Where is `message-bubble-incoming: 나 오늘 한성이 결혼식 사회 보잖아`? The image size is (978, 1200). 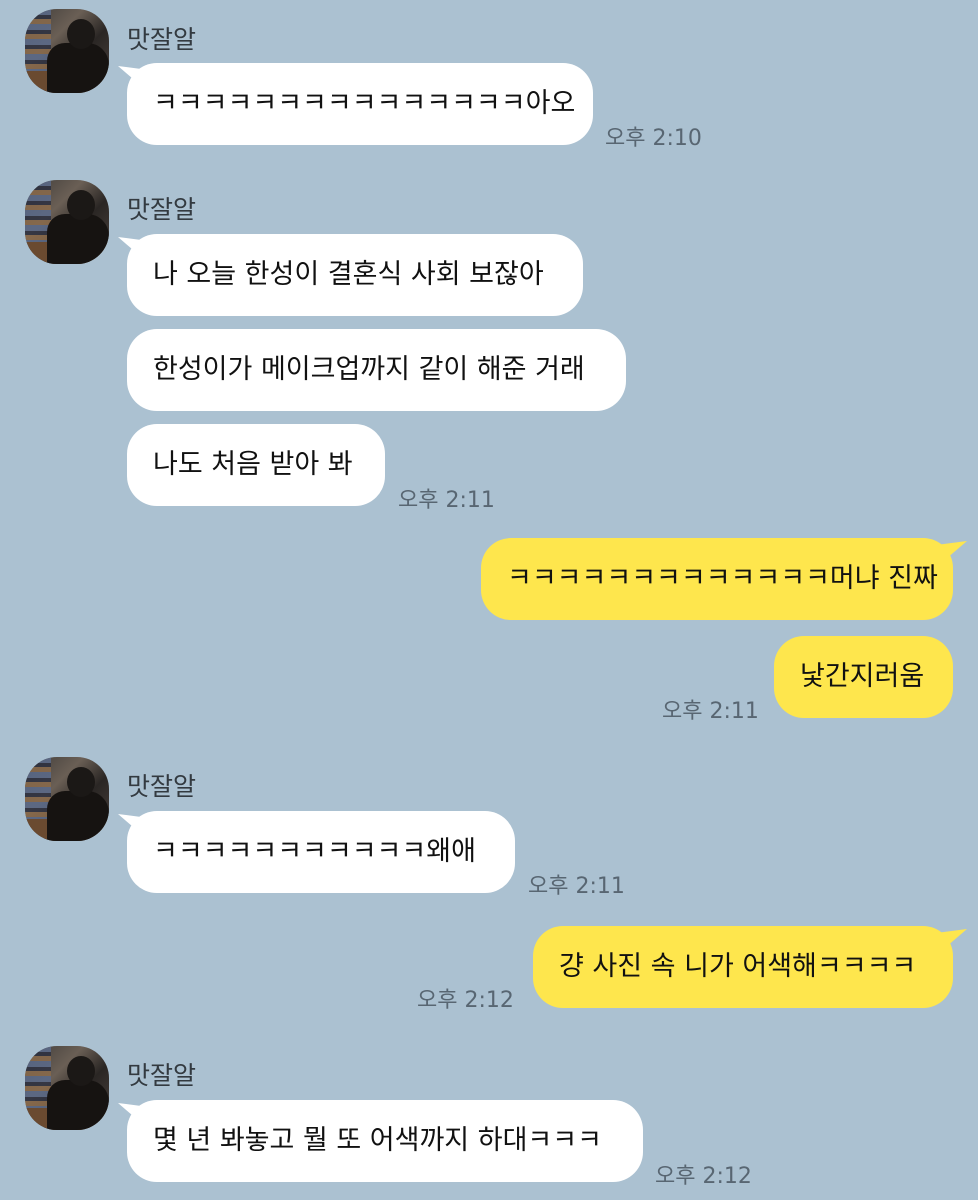
message-bubble-incoming: 나 오늘 한성이 결혼식 사회 보잖아 is located at coordinates (355, 275).